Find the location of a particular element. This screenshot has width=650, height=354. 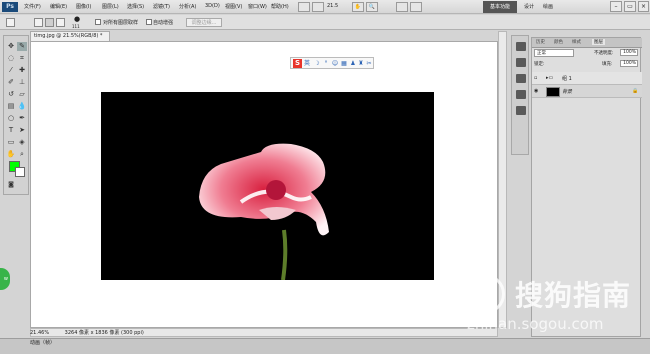

quick-mask-icon: ◙ is located at coordinates (11, 184).